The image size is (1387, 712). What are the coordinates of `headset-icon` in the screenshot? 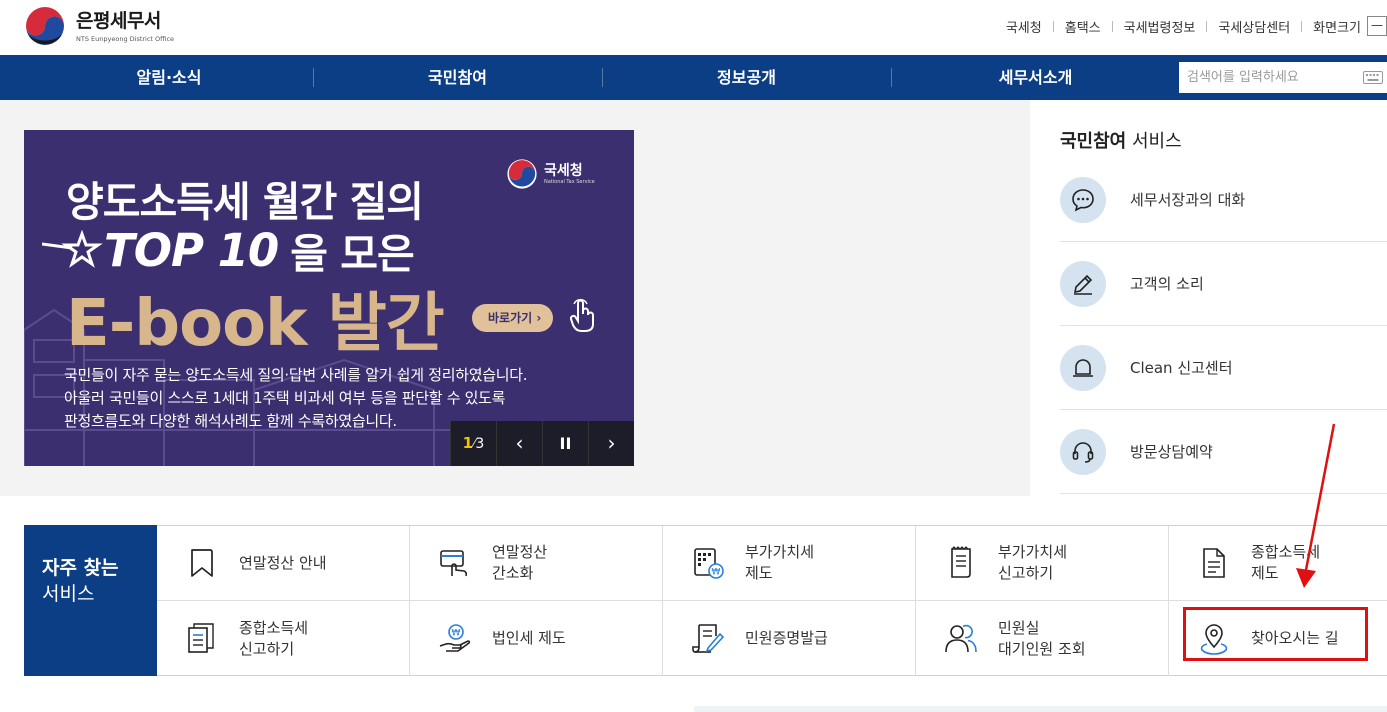 It's located at (1083, 452).